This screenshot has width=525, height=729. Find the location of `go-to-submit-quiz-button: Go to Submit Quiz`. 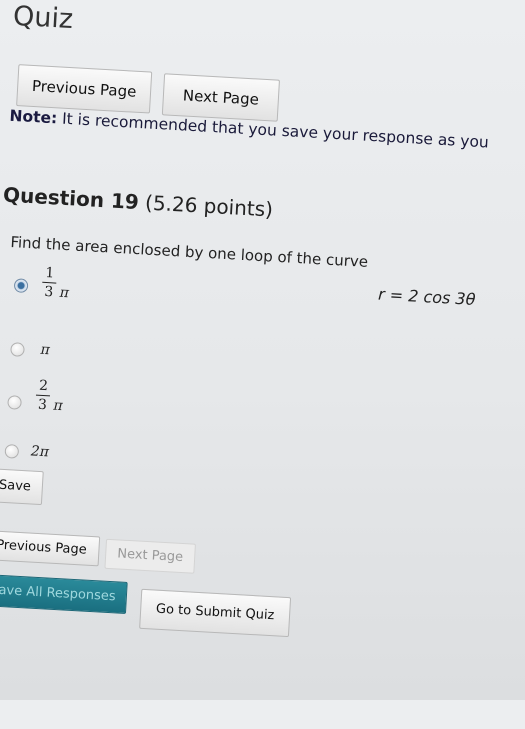

go-to-submit-quiz-button: Go to Submit Quiz is located at coordinates (215, 613).